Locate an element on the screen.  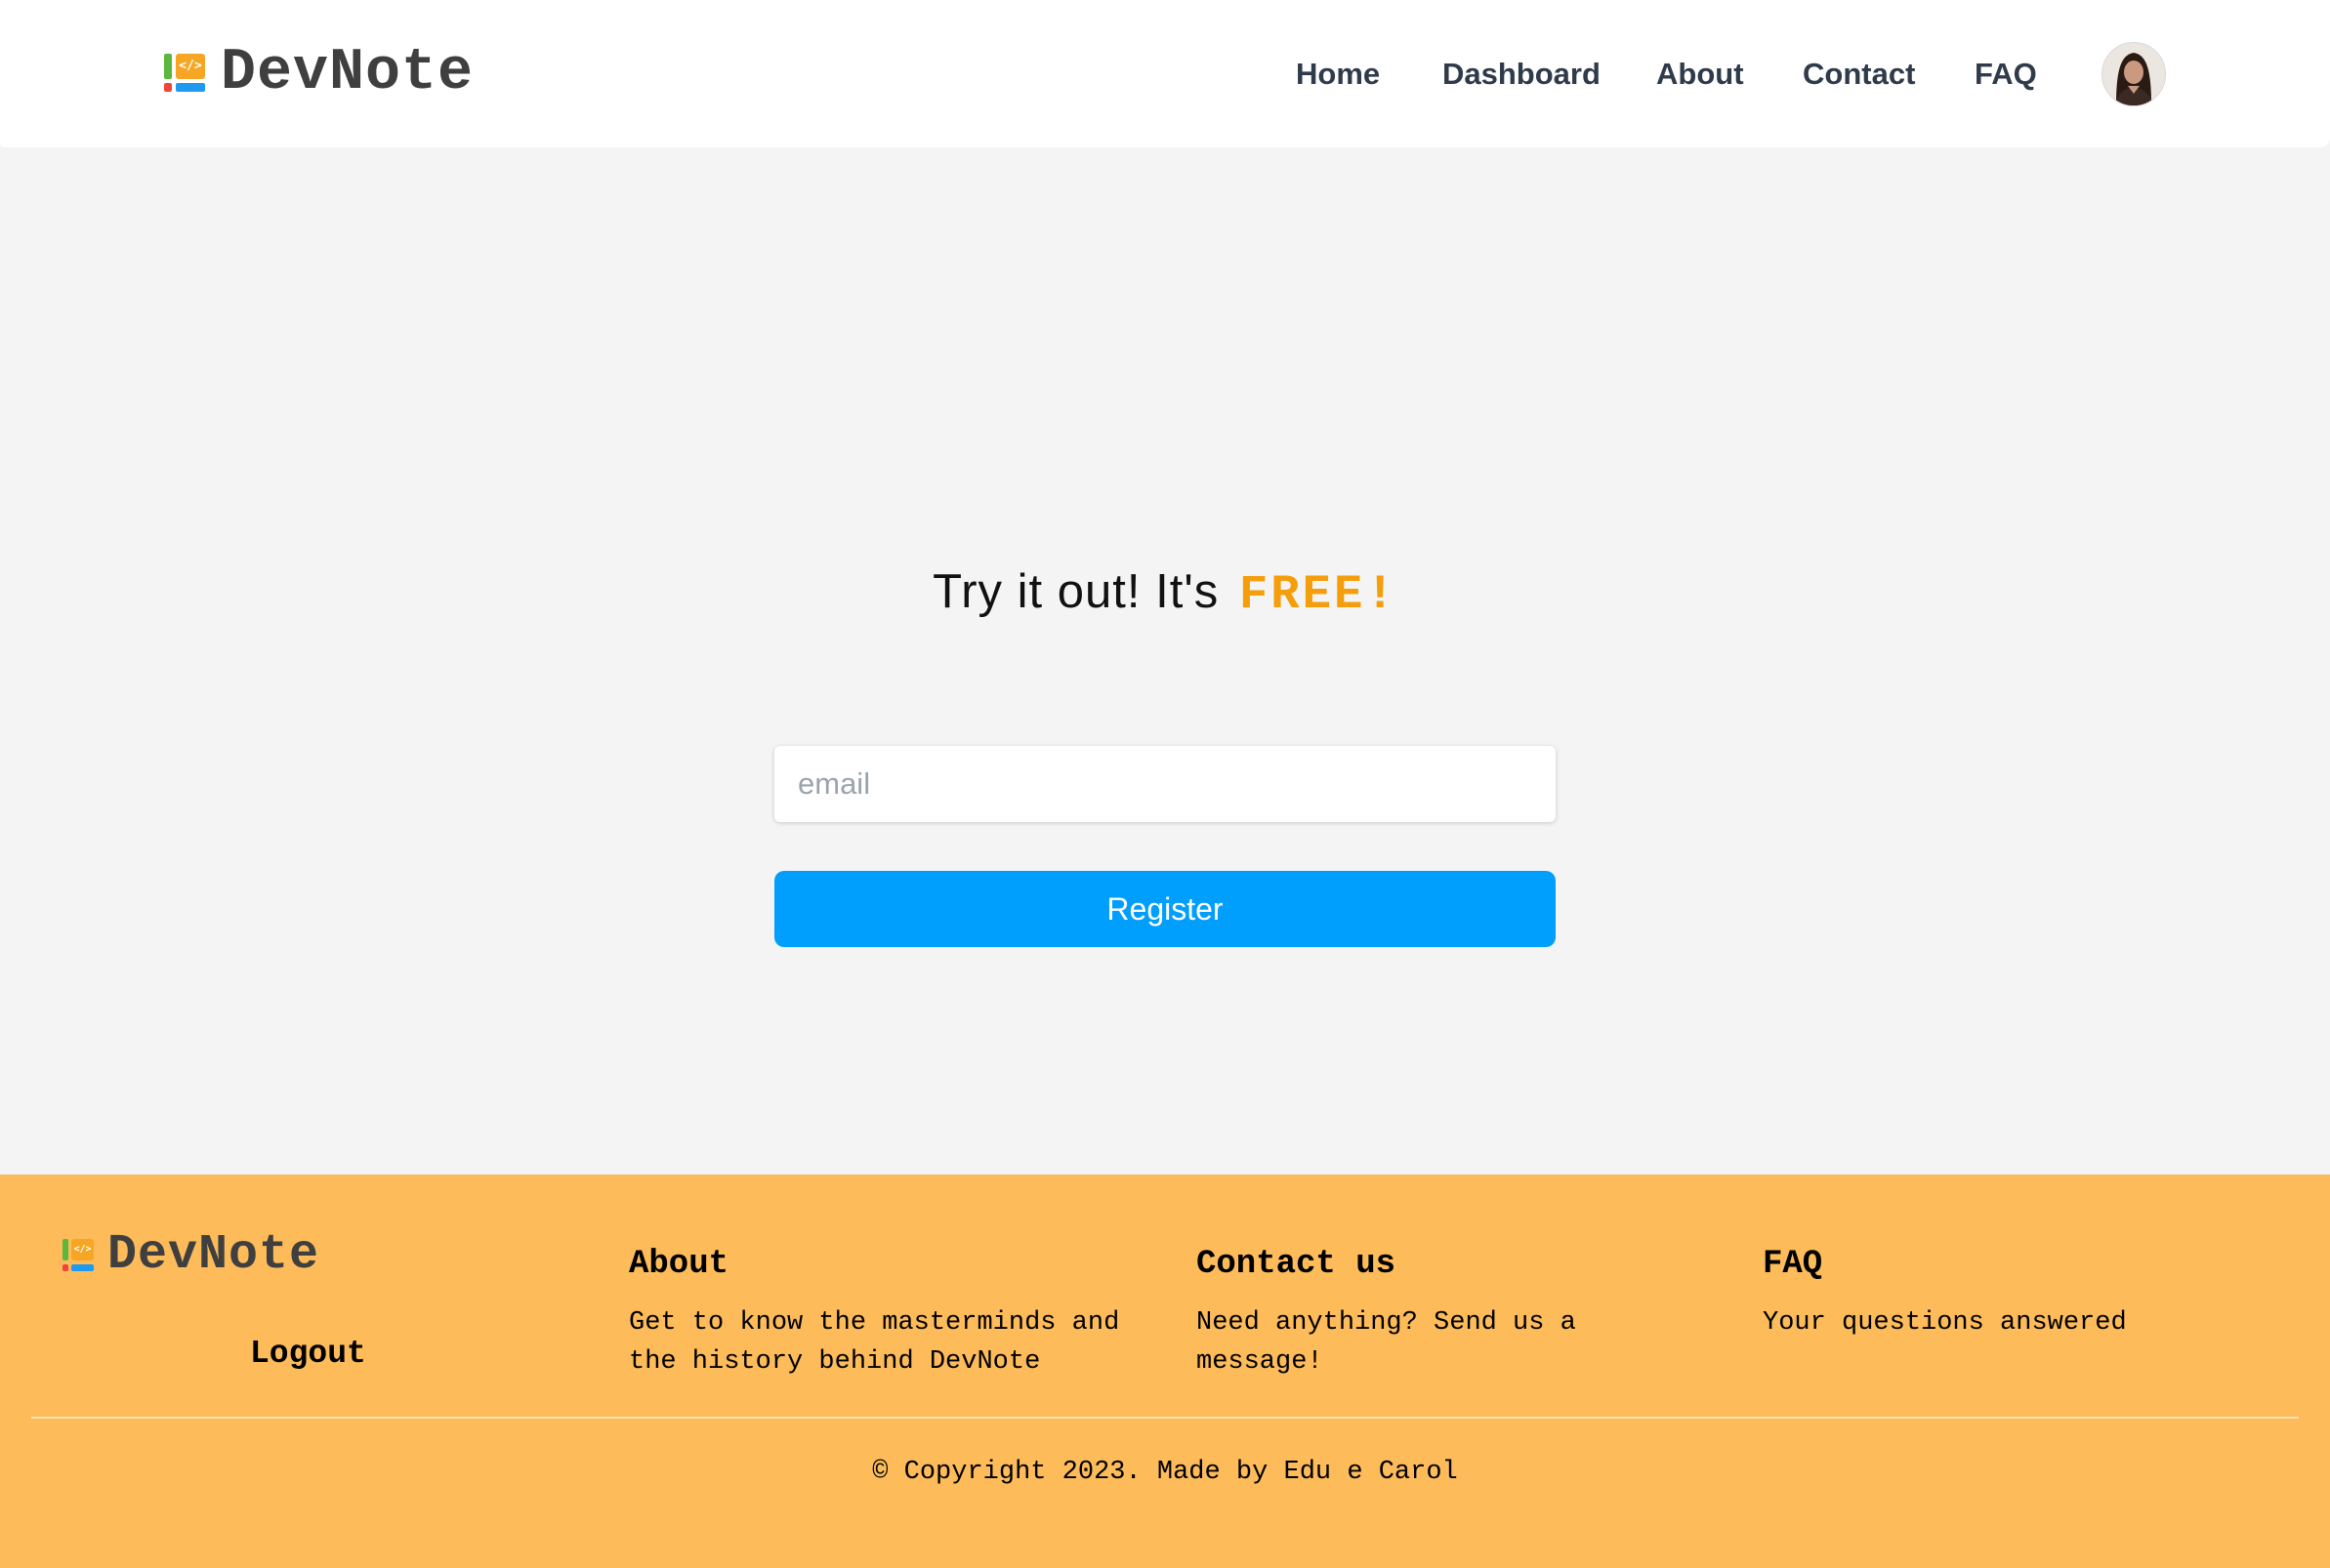
footer-faq: FAQ Your questions answered is located at coordinates (2026, 1292).